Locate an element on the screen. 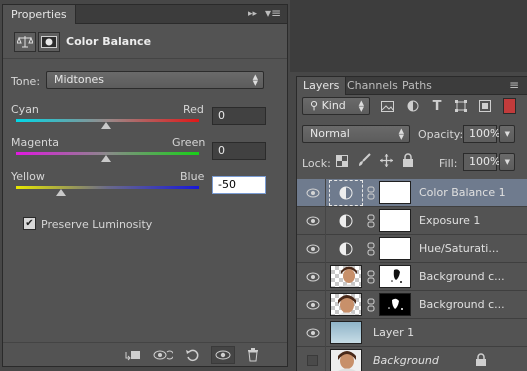 Image resolution: width=527 pixels, height=371 pixels. cyan-red-slider-thumb is located at coordinates (106, 125).